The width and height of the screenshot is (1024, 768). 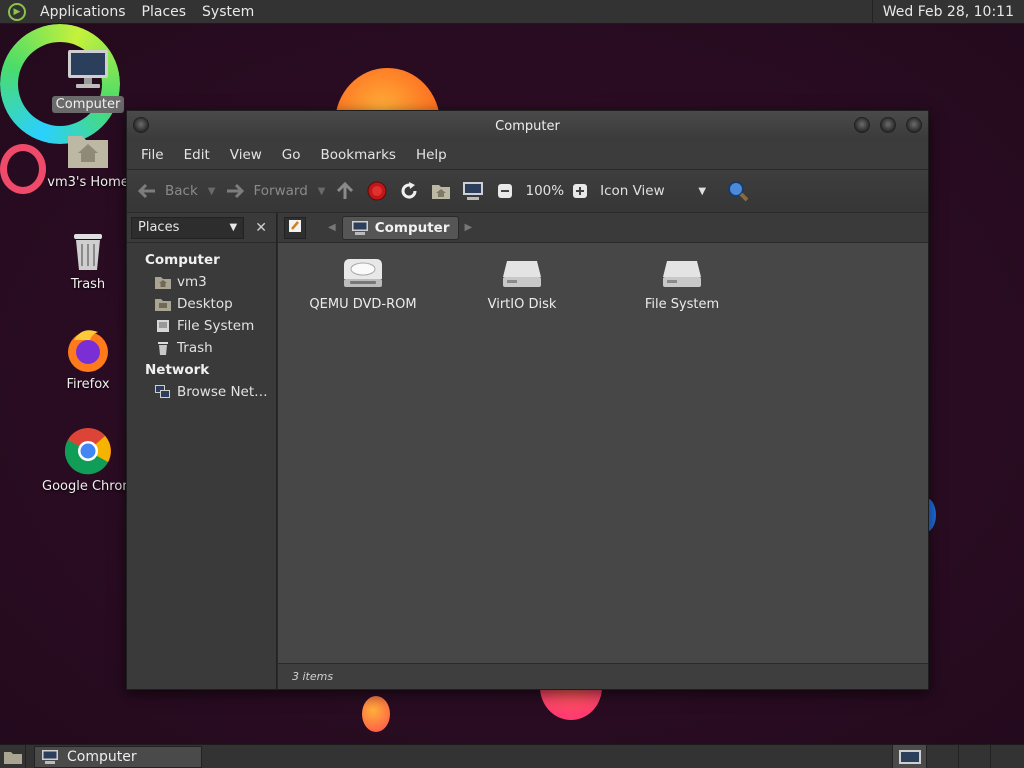 I want to click on item-count: 3 items, so click(x=313, y=676).